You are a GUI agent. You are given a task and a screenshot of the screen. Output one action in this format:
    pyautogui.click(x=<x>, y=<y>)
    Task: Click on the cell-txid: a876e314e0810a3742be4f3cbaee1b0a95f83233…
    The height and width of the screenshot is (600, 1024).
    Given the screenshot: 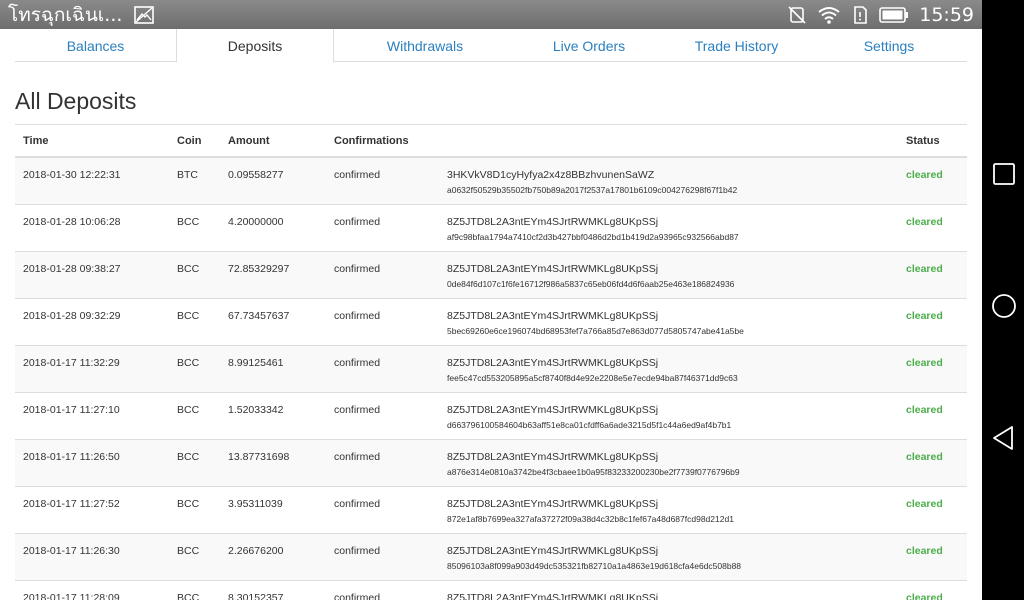 What is the action you would take?
    pyautogui.click(x=593, y=472)
    